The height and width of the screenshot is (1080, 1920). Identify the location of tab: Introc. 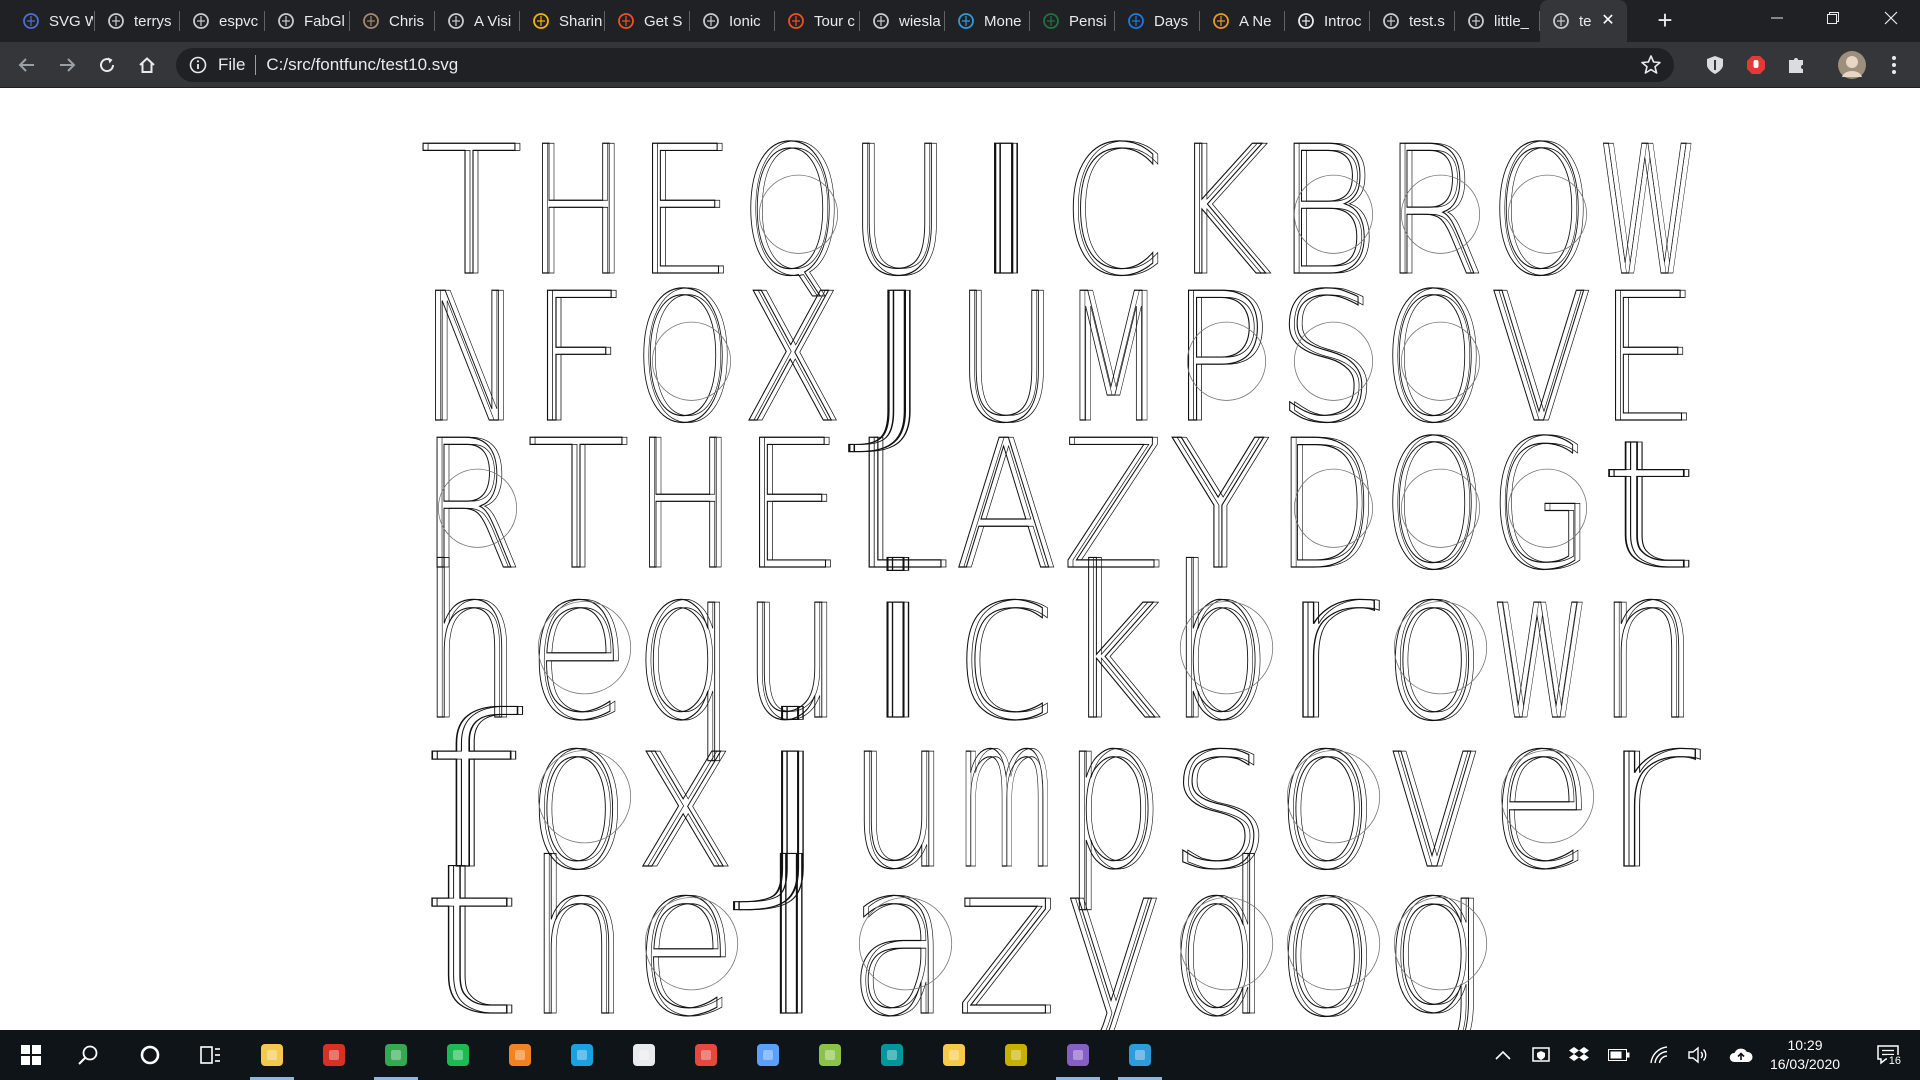
(1327, 21).